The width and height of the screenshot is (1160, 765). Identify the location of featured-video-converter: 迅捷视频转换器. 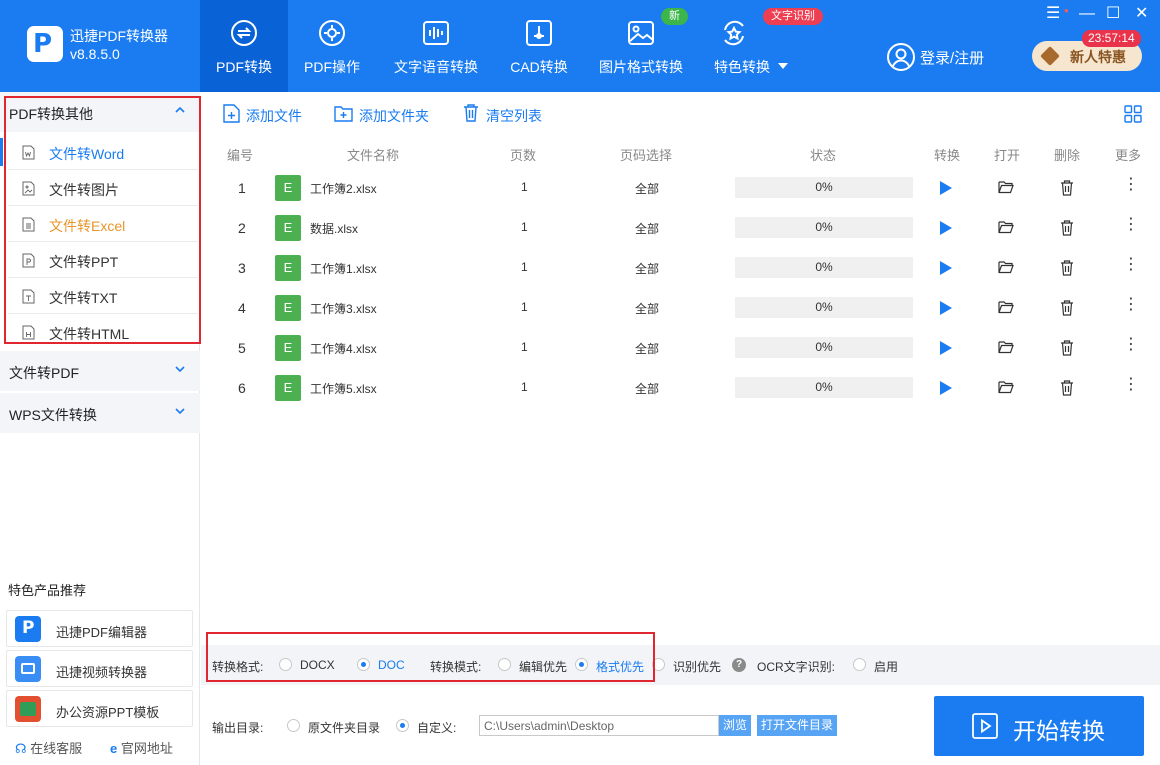
(99, 668).